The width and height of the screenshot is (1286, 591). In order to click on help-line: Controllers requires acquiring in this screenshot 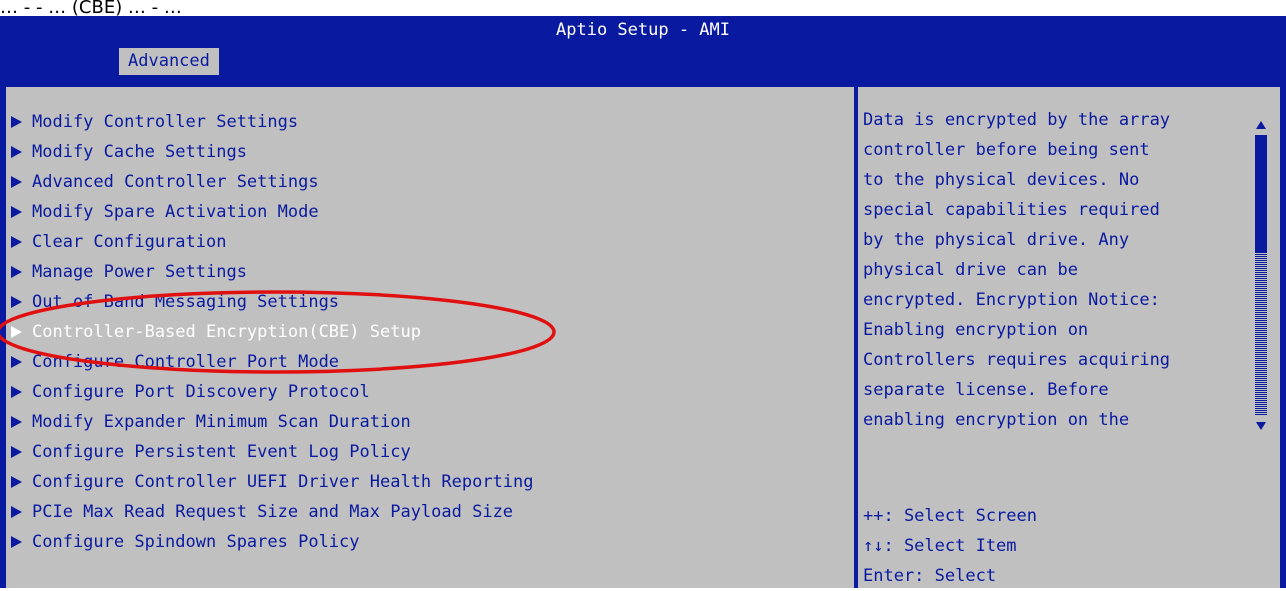, I will do `click(1017, 360)`.